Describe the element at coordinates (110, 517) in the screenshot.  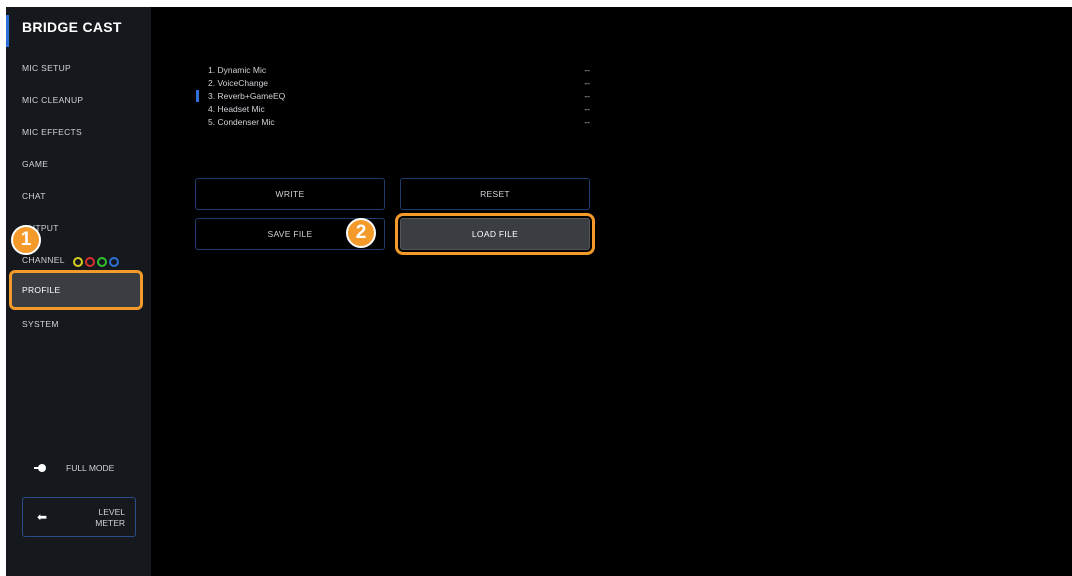
I see `level-meter-label: LEVEL METER` at that location.